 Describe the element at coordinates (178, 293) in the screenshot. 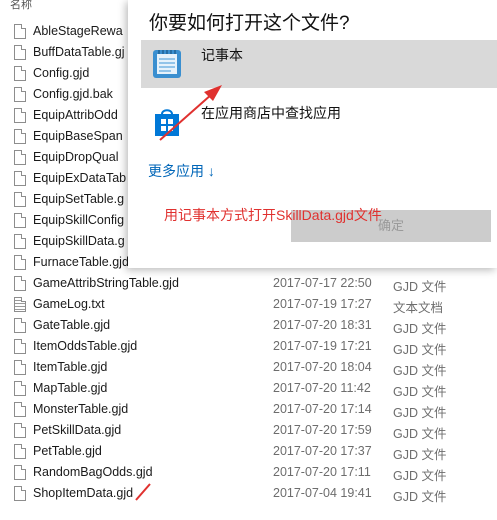

I see `annotation-arrow-top` at that location.